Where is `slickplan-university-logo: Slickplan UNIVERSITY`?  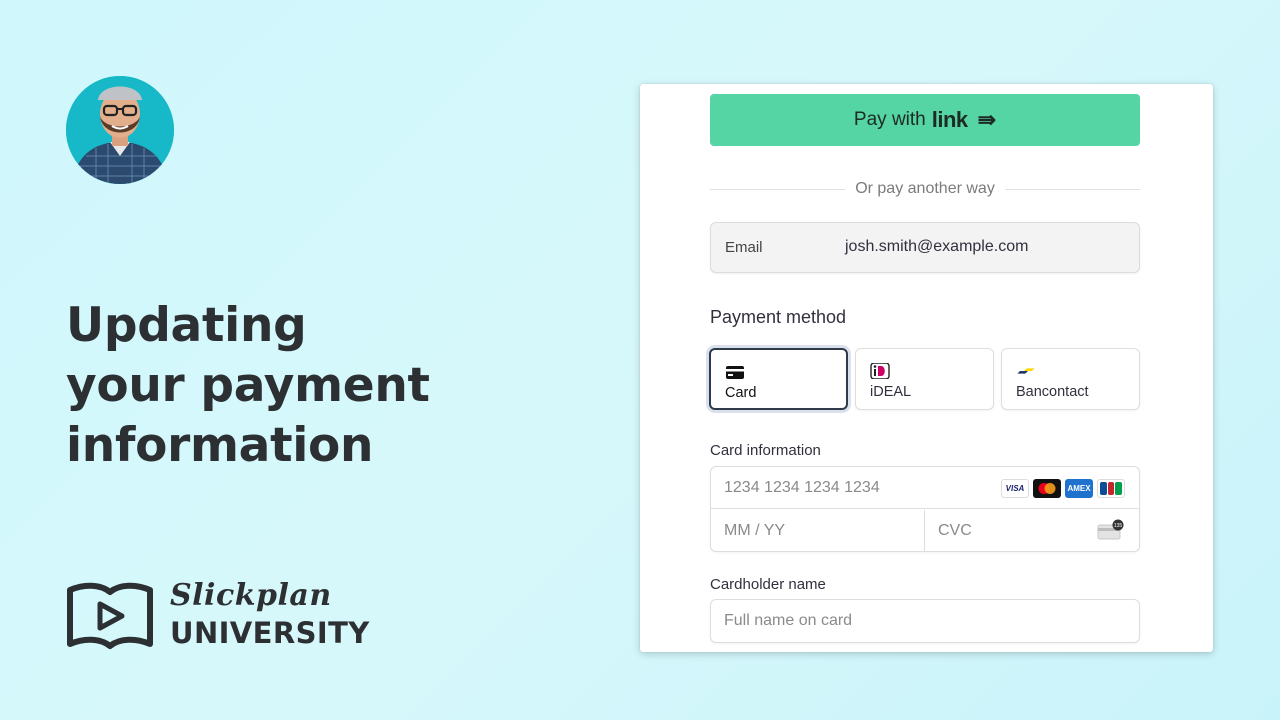 slickplan-university-logo: Slickplan UNIVERSITY is located at coordinates (226, 618).